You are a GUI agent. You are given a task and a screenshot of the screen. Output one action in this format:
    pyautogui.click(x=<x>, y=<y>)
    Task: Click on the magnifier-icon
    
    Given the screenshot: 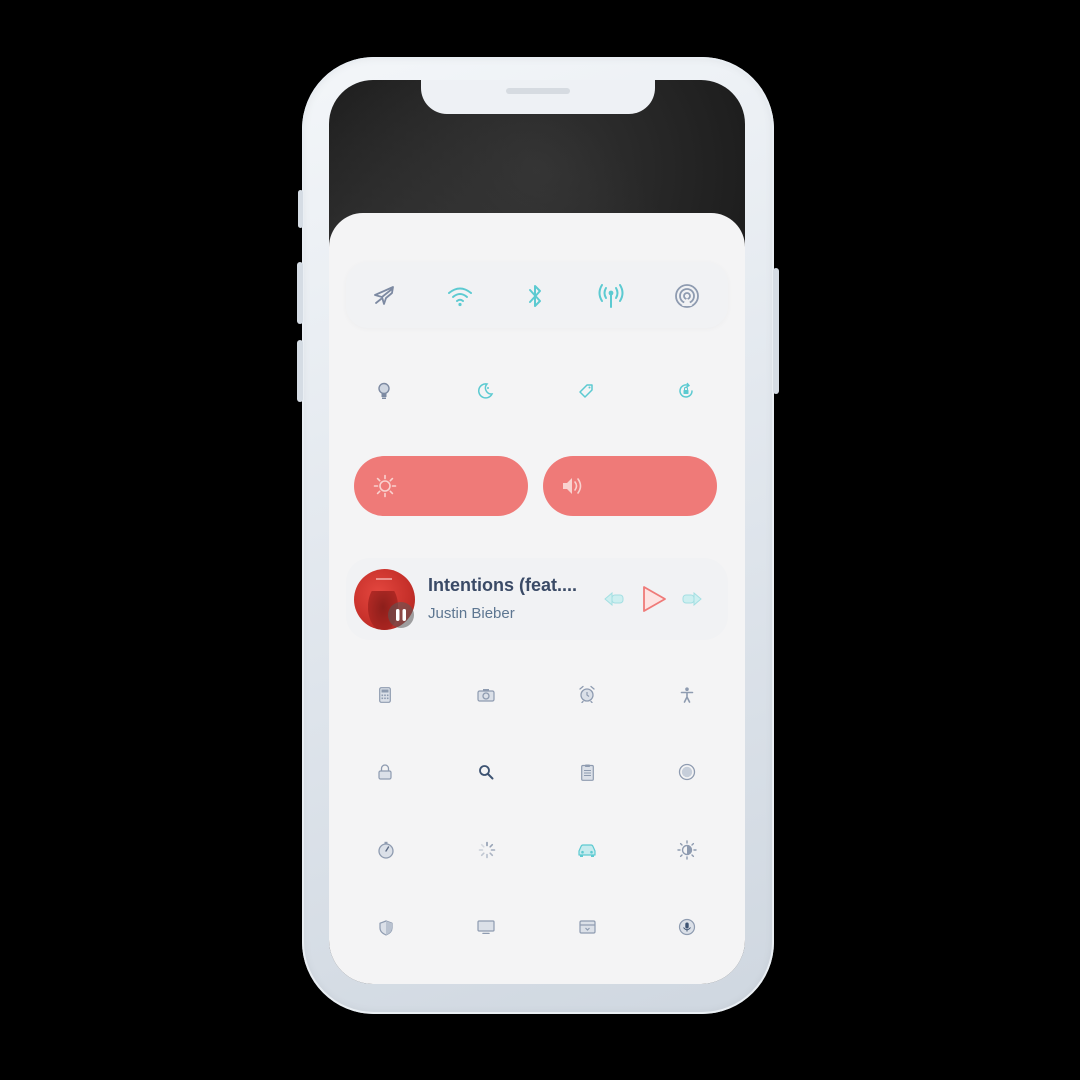 What is the action you would take?
    pyautogui.click(x=486, y=772)
    